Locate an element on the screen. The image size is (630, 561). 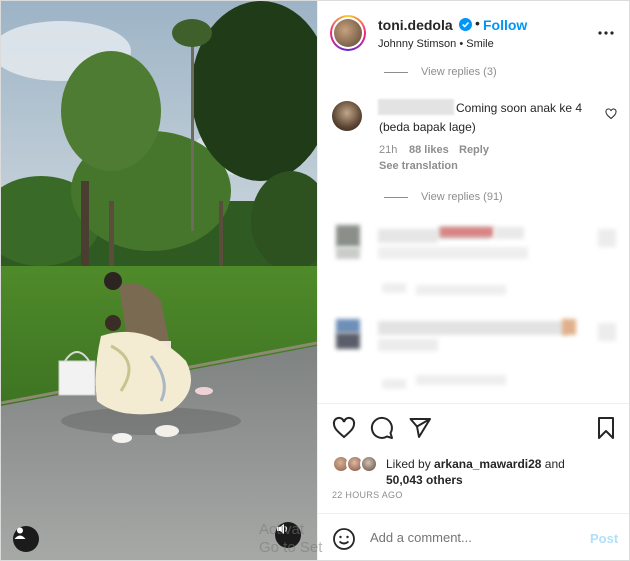
follow-button: Follow is located at coordinates (505, 25).